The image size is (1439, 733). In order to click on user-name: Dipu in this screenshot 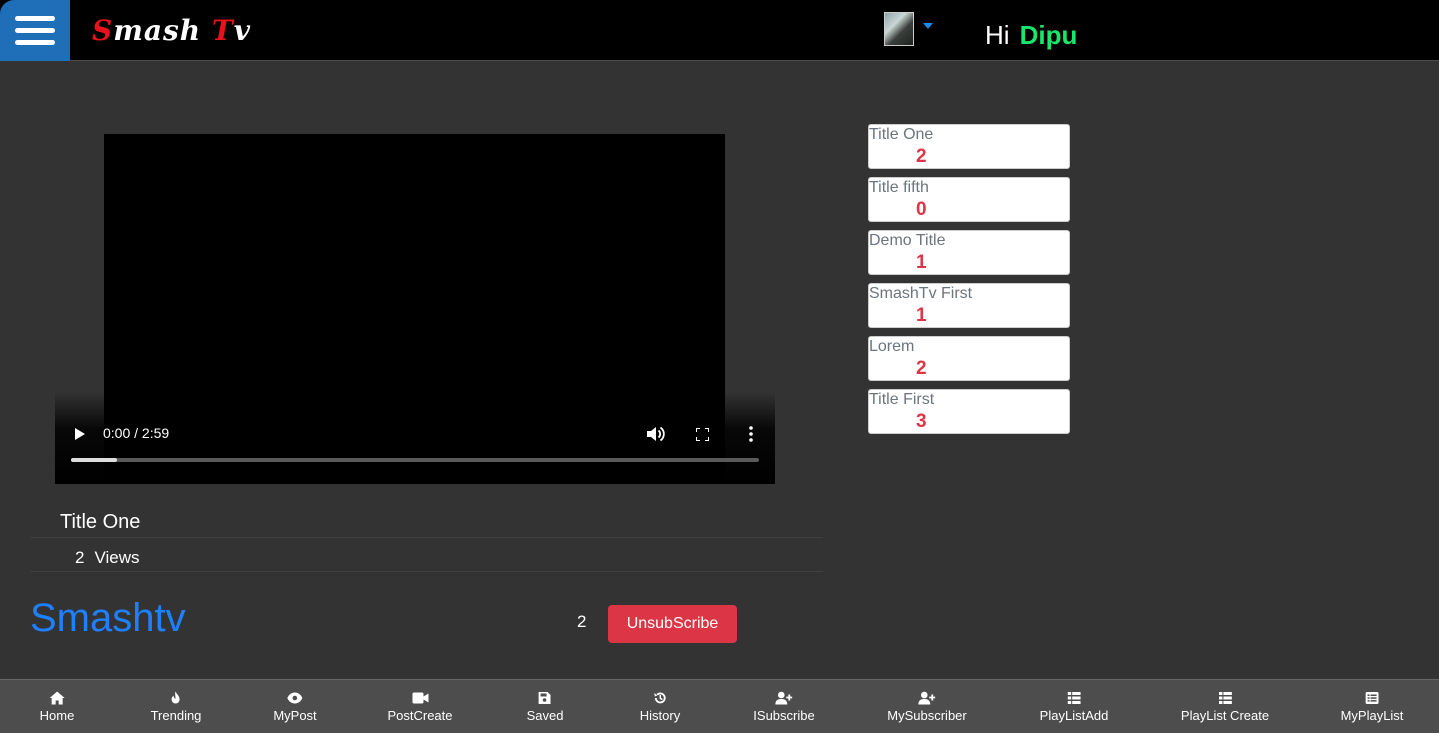, I will do `click(1048, 35)`.